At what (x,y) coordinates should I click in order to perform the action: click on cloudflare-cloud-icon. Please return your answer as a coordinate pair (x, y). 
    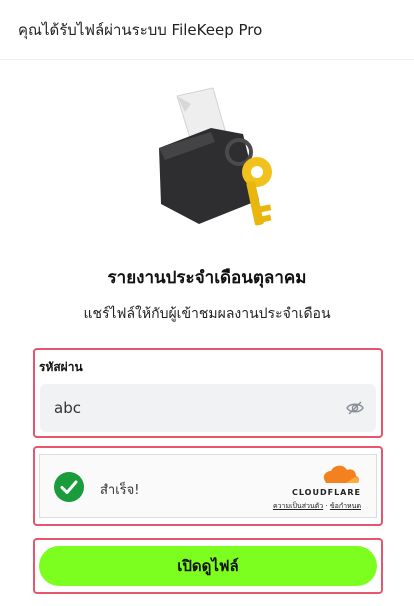
    Looking at the image, I should click on (341, 474).